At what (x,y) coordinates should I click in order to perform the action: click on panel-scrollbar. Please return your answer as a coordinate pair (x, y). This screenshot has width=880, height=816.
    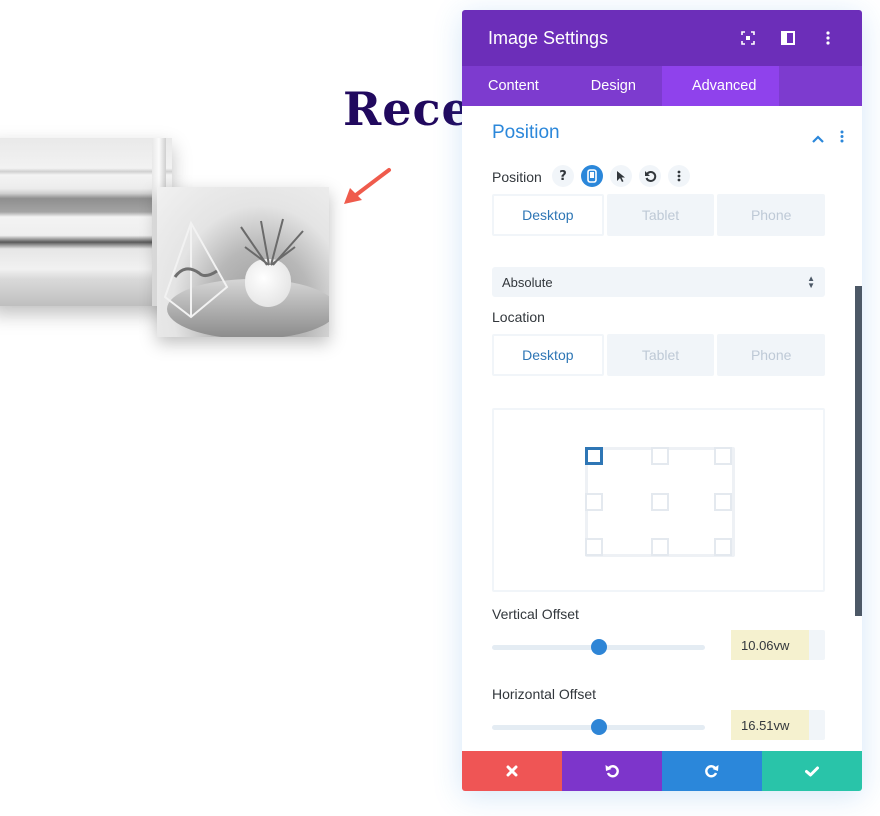
    Looking at the image, I should click on (858, 451).